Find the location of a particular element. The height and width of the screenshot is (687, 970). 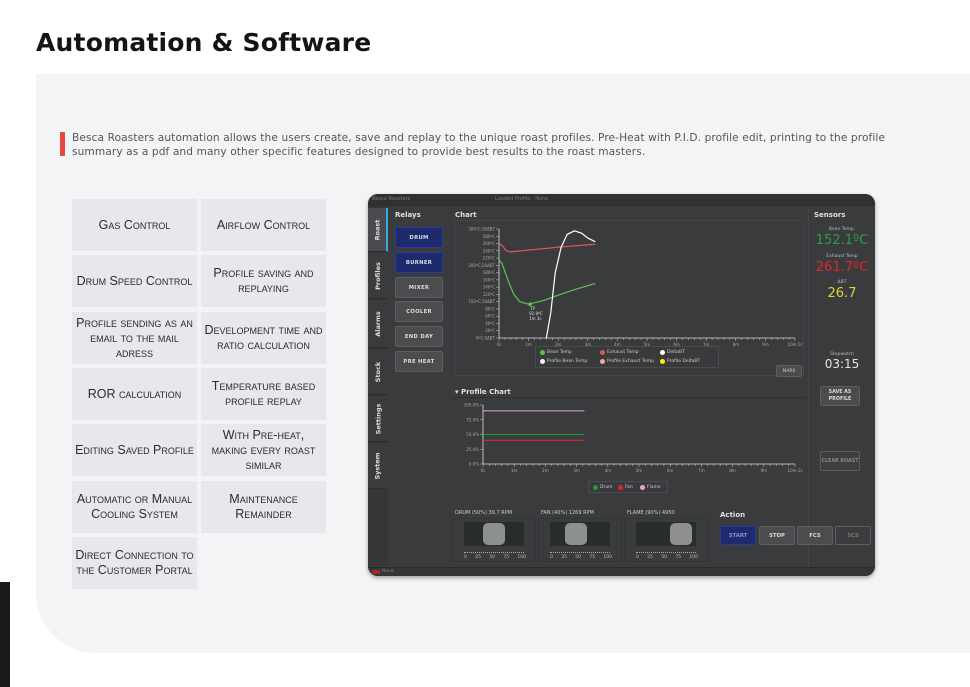

x-tick-label: 6m is located at coordinates (670, 470).